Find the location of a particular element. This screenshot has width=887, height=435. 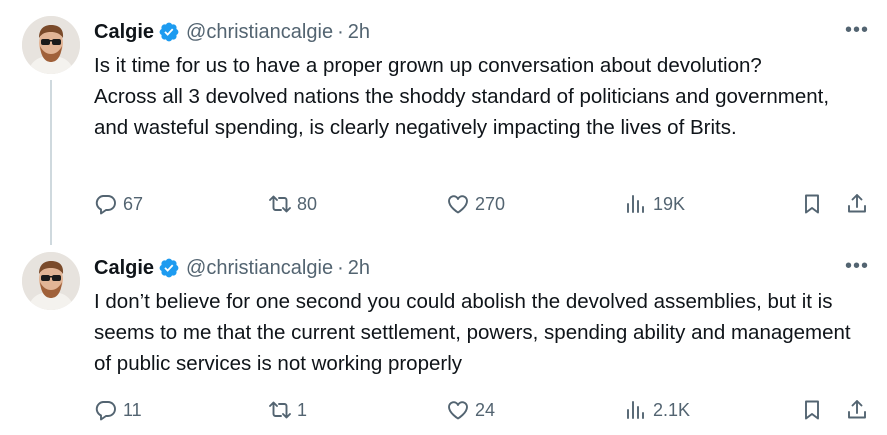

repost-button: 1 is located at coordinates (287, 410).